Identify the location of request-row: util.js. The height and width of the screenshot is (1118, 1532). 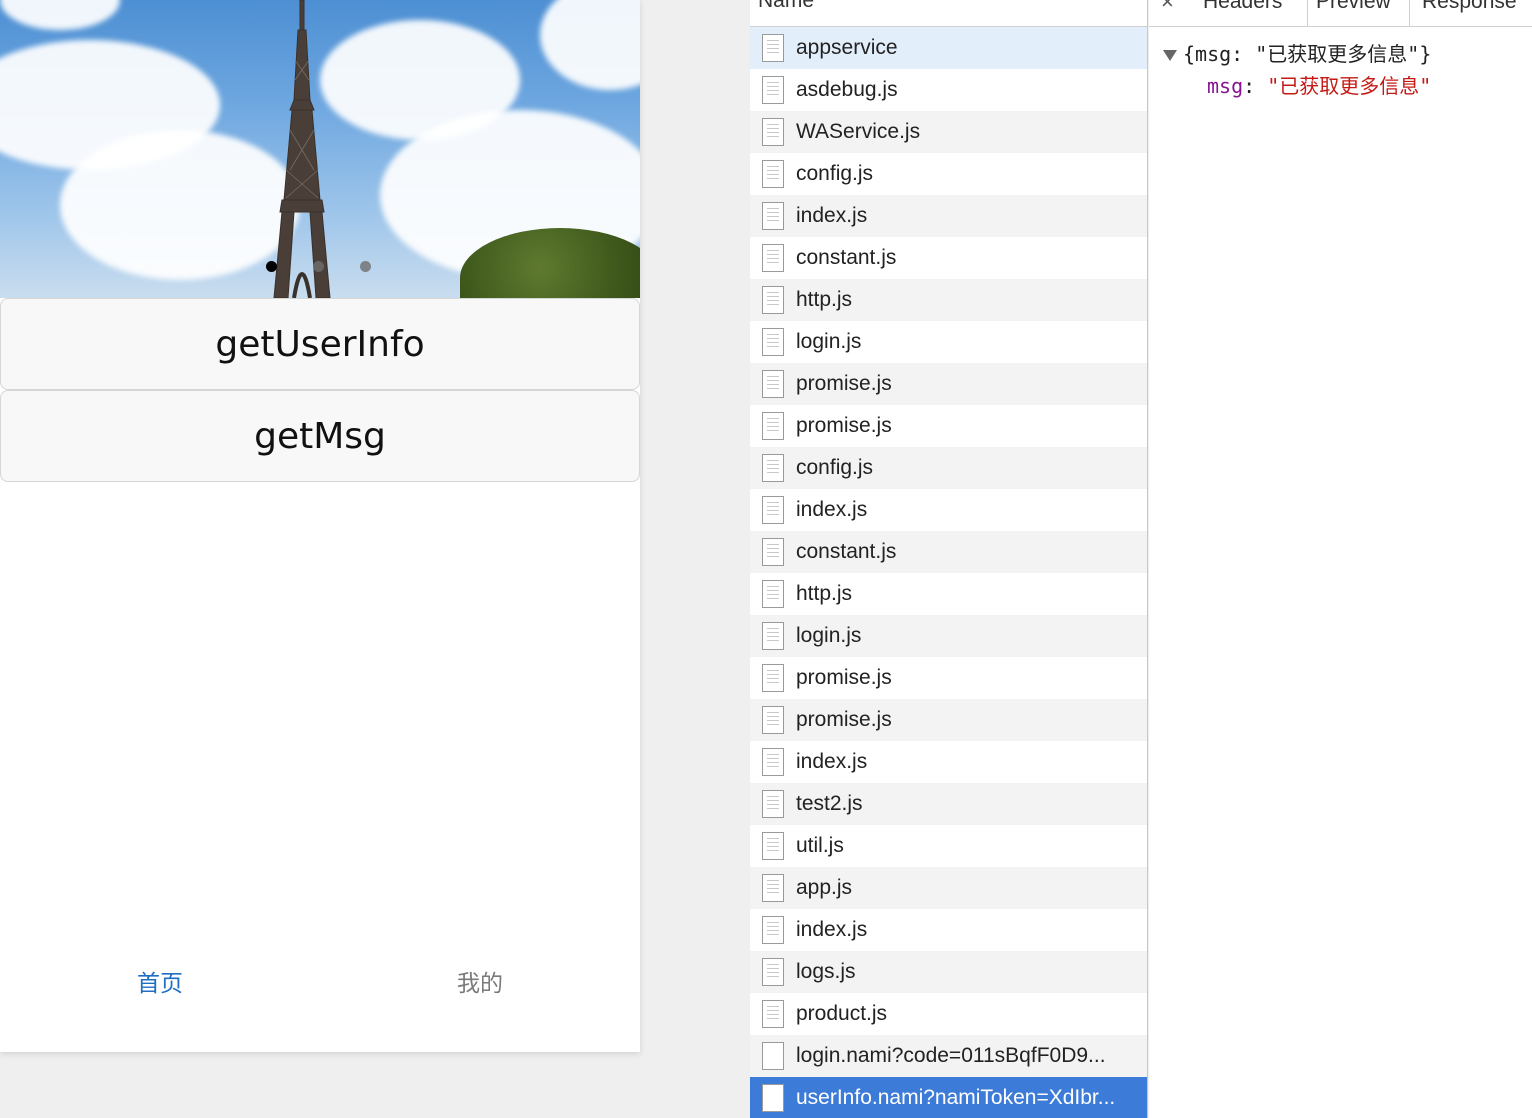
(948, 846).